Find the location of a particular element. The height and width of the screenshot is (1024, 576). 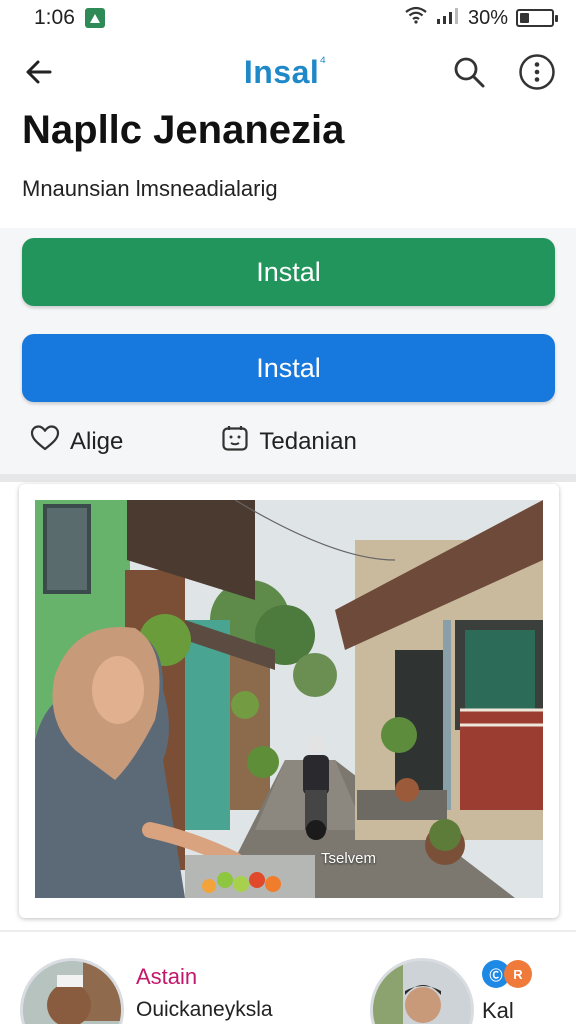

install-button-secondary: Instal is located at coordinates (288, 368).